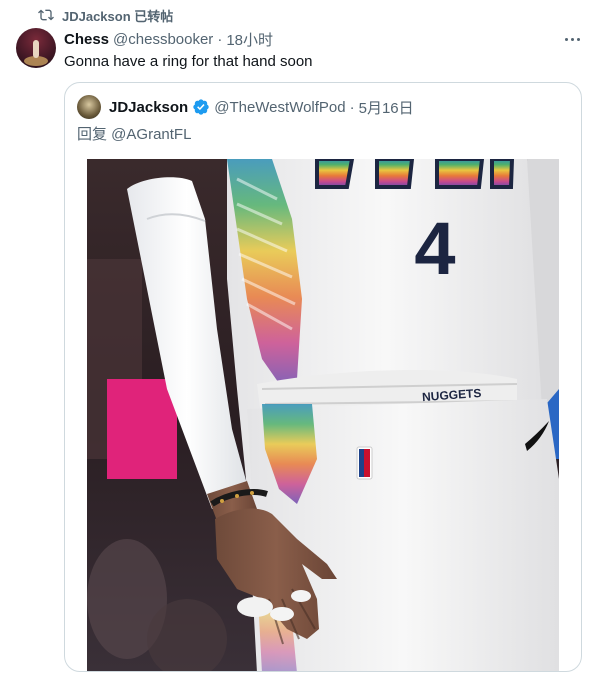 This screenshot has height=676, width=598. What do you see at coordinates (163, 39) in the screenshot?
I see `author-handle: @chessbooker` at bounding box center [163, 39].